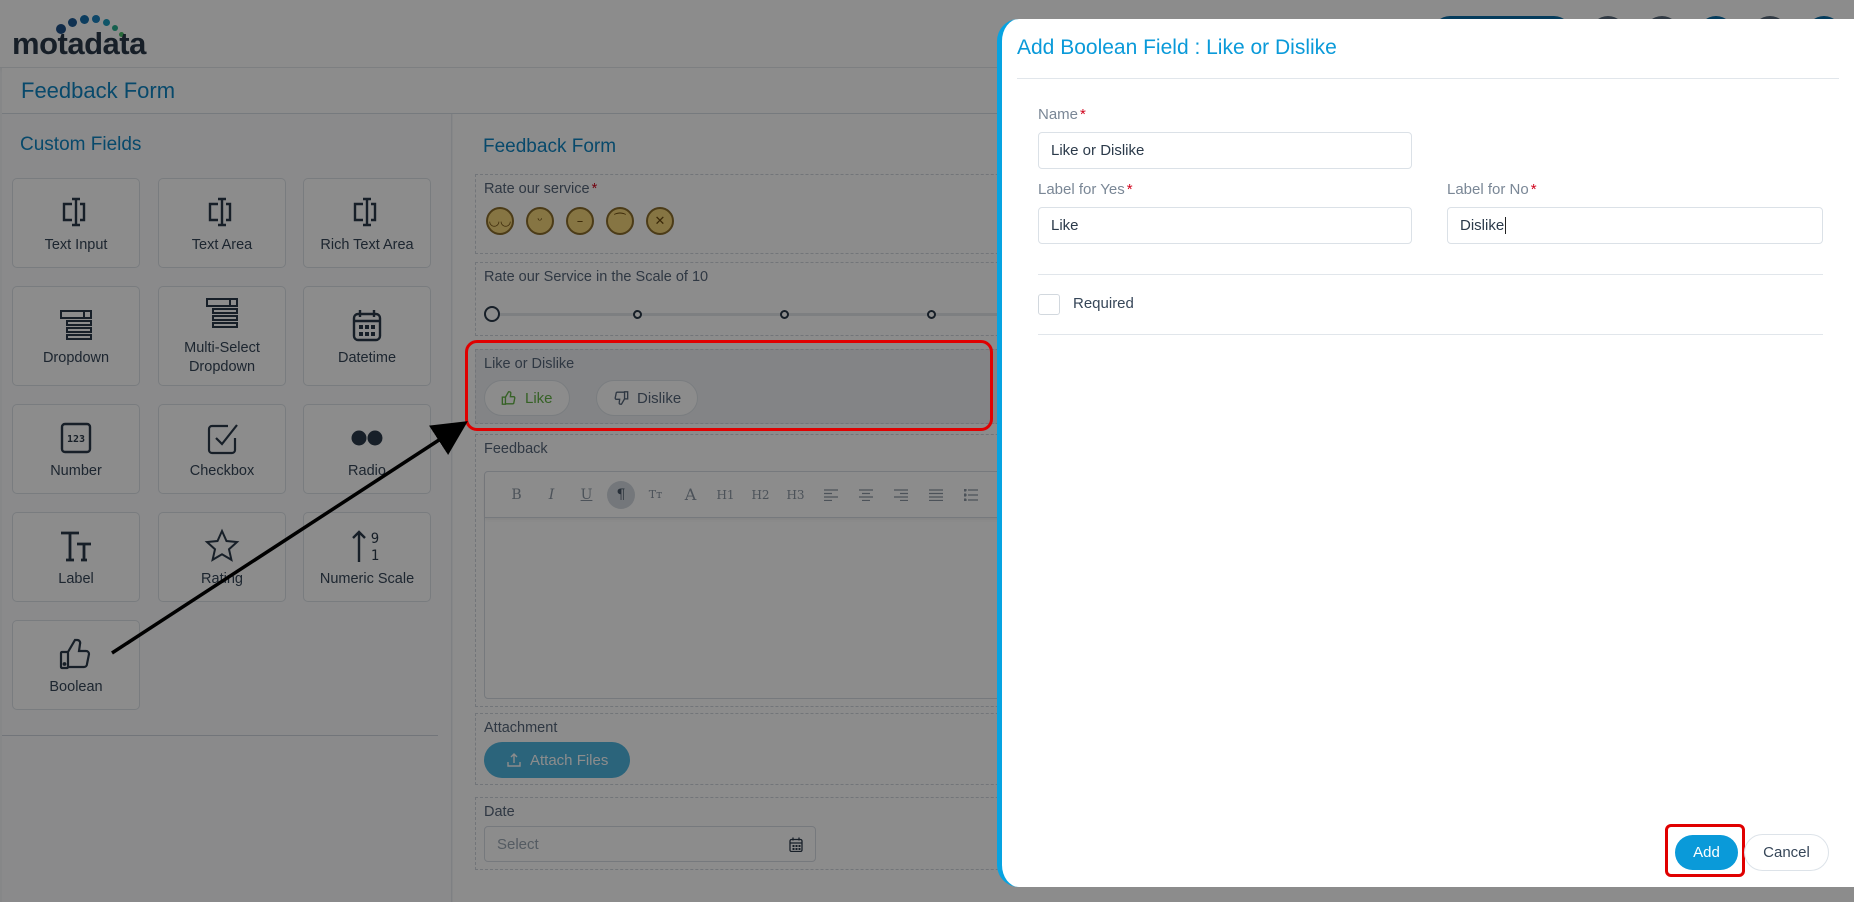 Image resolution: width=1854 pixels, height=902 pixels. What do you see at coordinates (1706, 852) in the screenshot?
I see `add-button: Add` at bounding box center [1706, 852].